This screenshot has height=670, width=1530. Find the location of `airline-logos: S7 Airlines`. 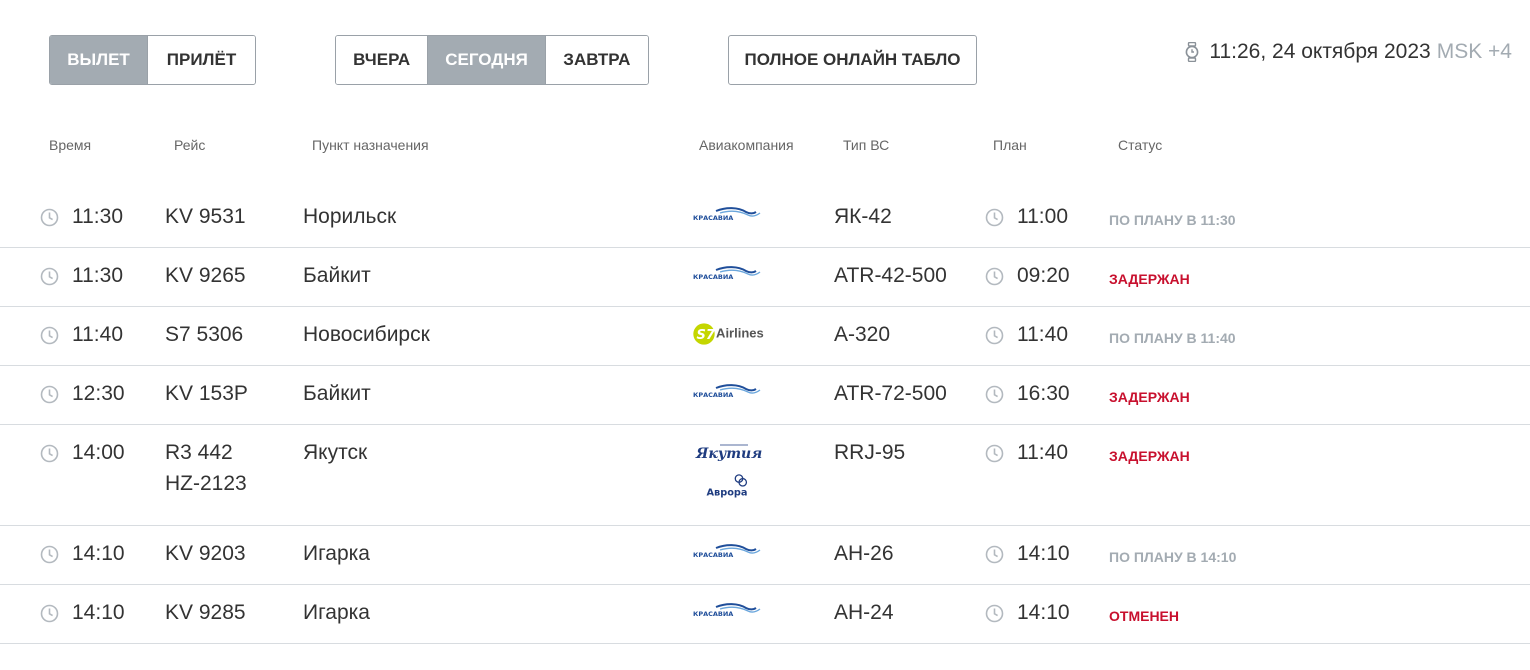

airline-logos: S7 Airlines is located at coordinates (730, 334).